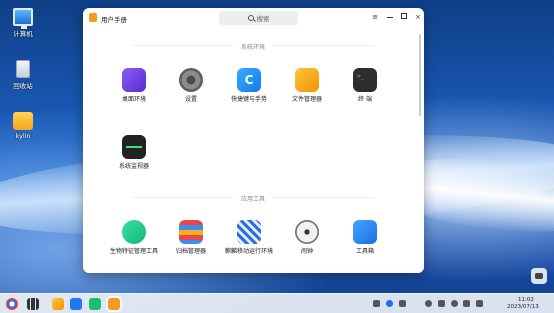 The width and height of the screenshot is (554, 313). Describe the element at coordinates (277, 303) in the screenshot. I see `taskbar: 11:02 2023/07/13` at that location.